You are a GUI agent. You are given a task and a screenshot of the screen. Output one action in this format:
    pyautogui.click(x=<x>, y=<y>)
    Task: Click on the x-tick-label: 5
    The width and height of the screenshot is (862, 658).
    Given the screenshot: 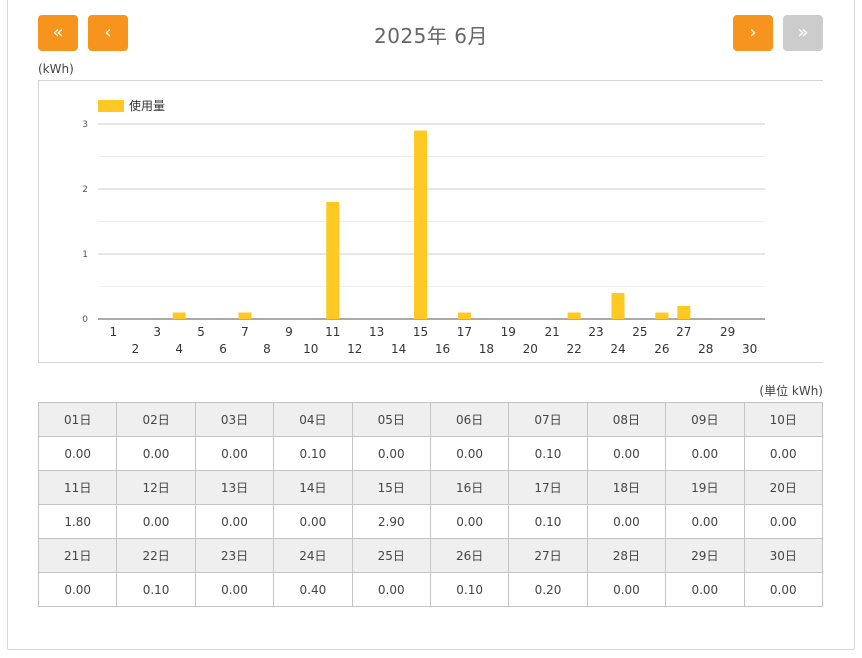 What is the action you would take?
    pyautogui.click(x=201, y=332)
    